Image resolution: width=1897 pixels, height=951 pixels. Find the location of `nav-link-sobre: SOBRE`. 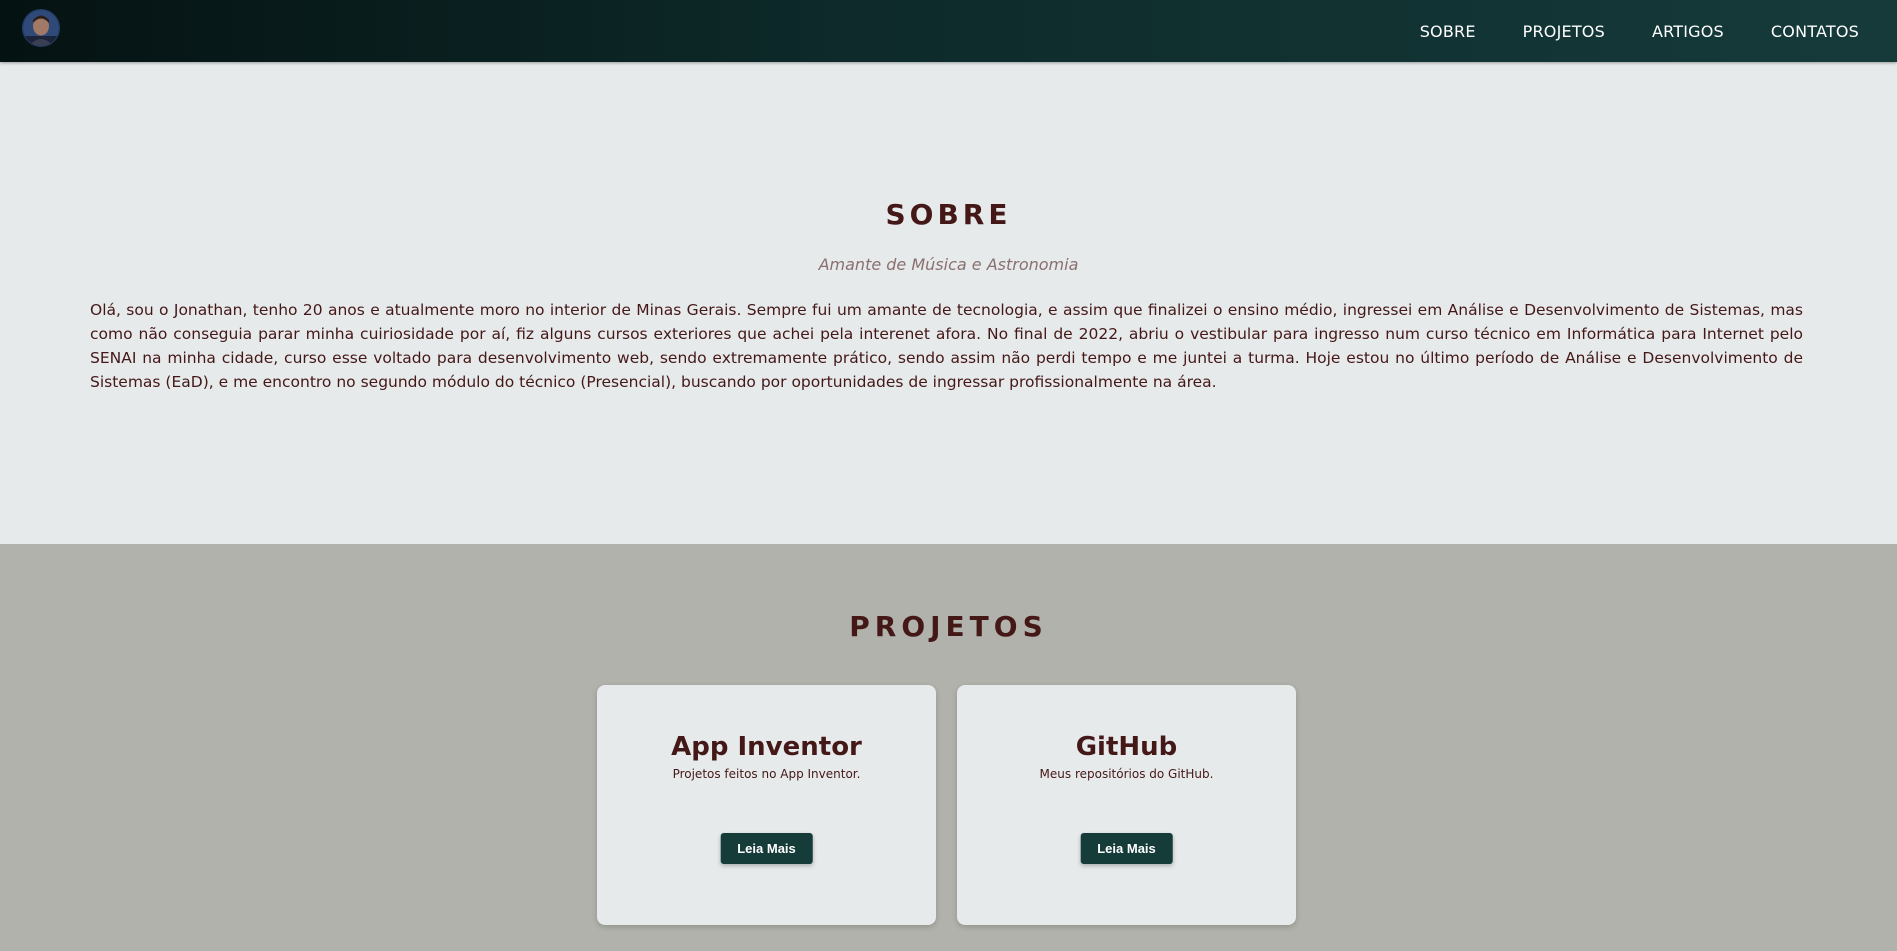

nav-link-sobre: SOBRE is located at coordinates (1448, 31).